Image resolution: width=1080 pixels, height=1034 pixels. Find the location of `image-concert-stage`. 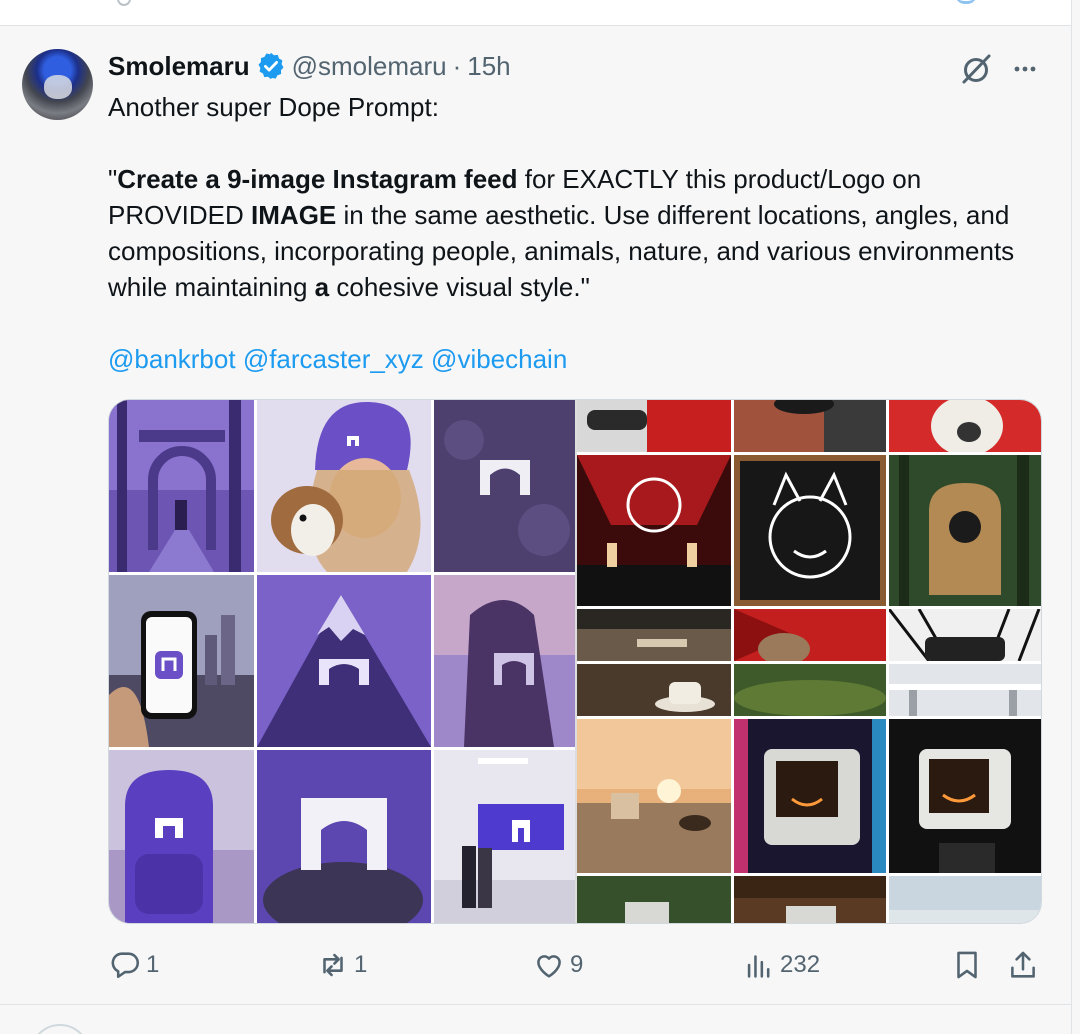

image-concert-stage is located at coordinates (654, 530).